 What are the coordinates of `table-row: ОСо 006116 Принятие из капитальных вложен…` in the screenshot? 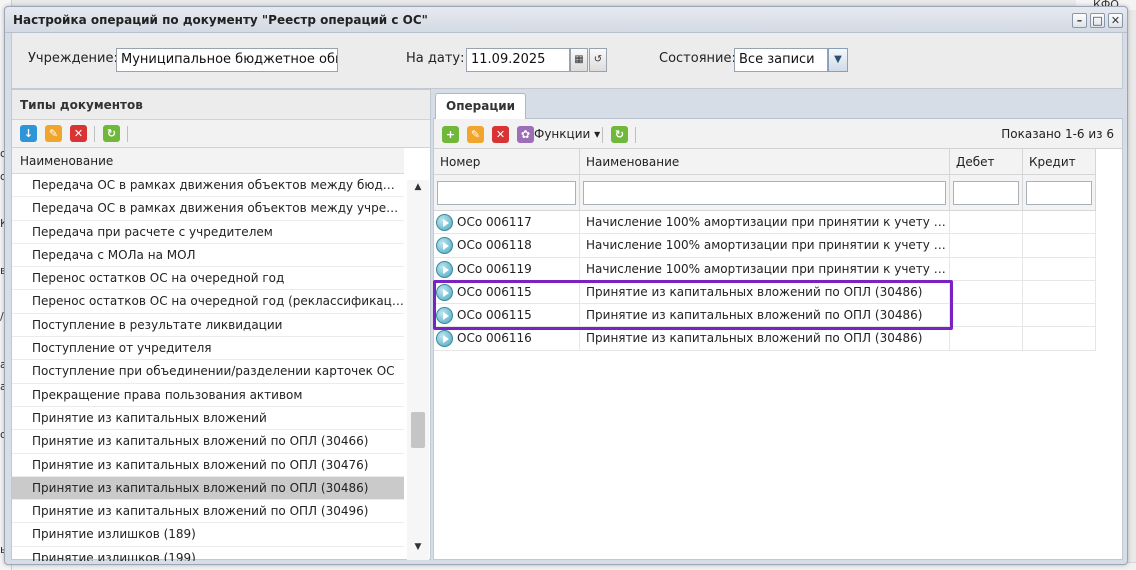 It's located at (765, 339).